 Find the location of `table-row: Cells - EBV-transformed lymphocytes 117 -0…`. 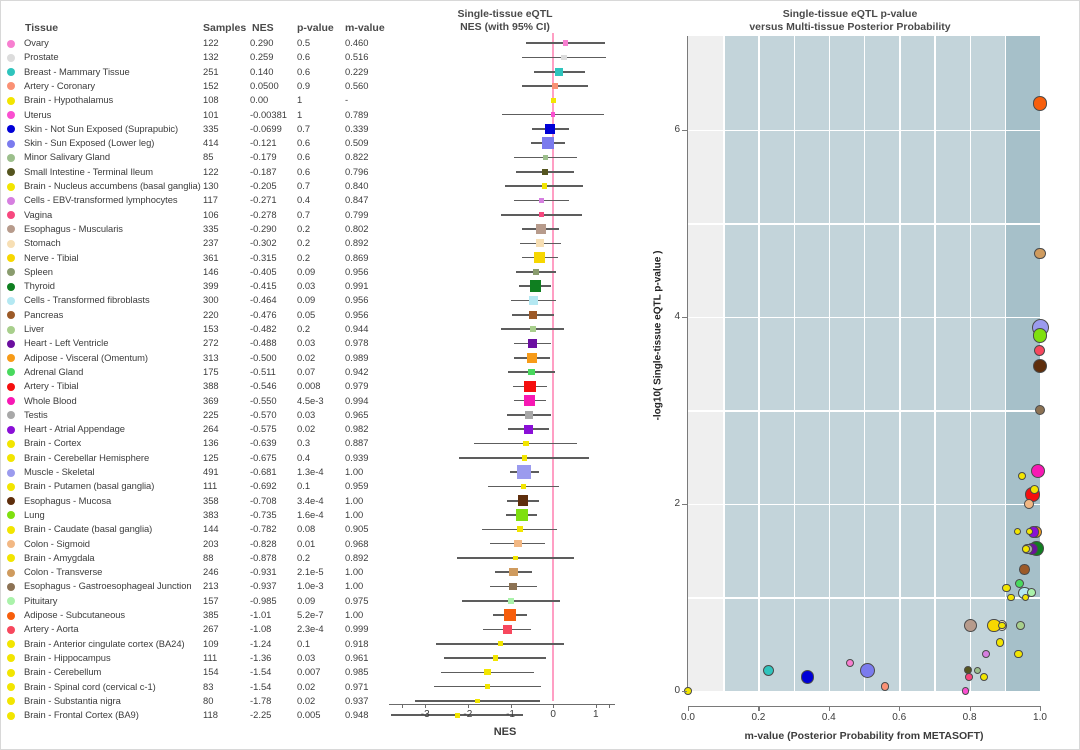

table-row: Cells - EBV-transformed lymphocytes 117 -0… is located at coordinates (190, 200).